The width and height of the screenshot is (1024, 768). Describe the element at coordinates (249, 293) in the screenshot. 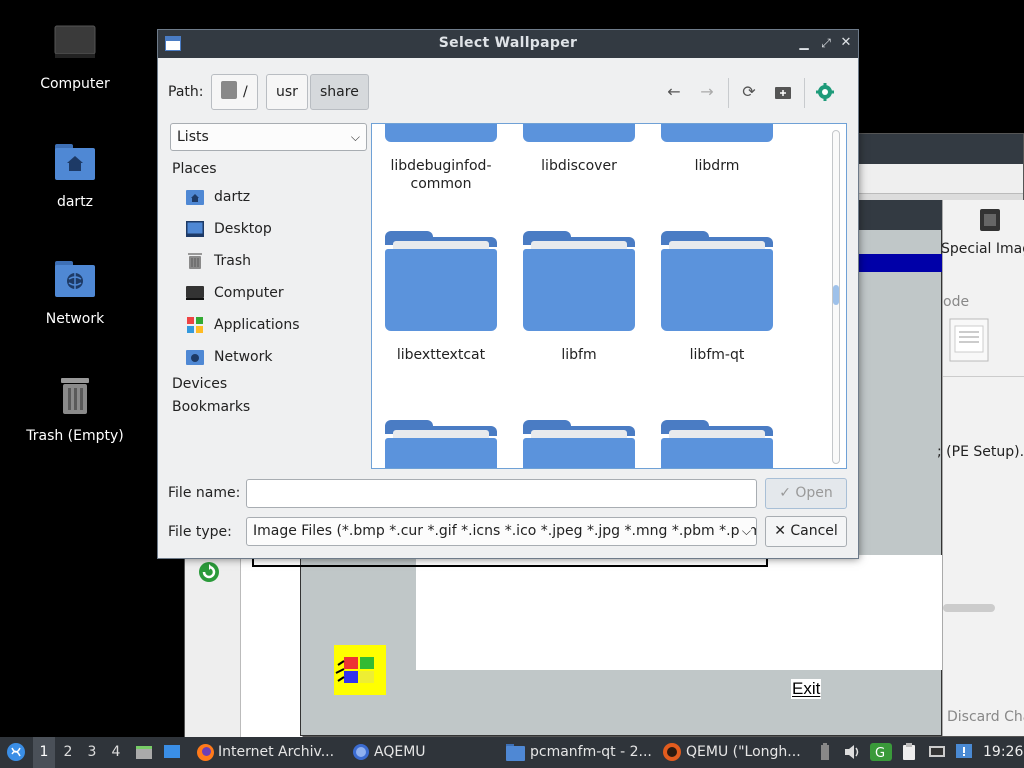

I see `sidebar-item-label: Computer` at that location.